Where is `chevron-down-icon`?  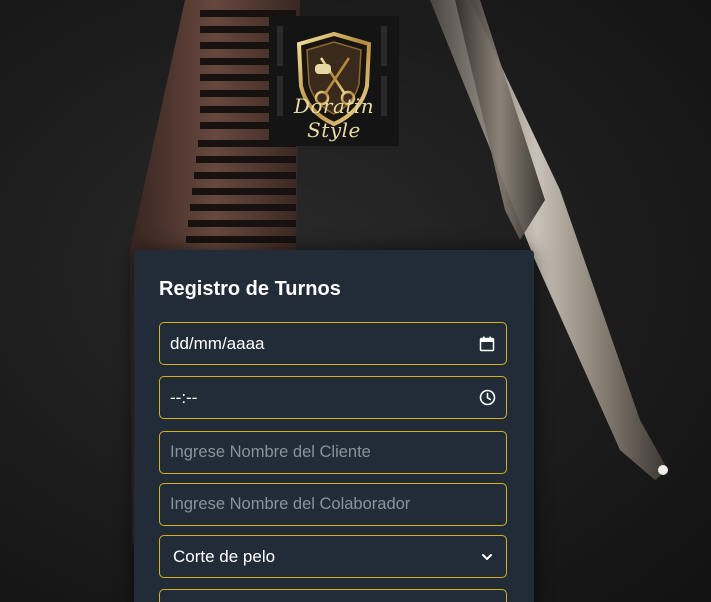 chevron-down-icon is located at coordinates (487, 557).